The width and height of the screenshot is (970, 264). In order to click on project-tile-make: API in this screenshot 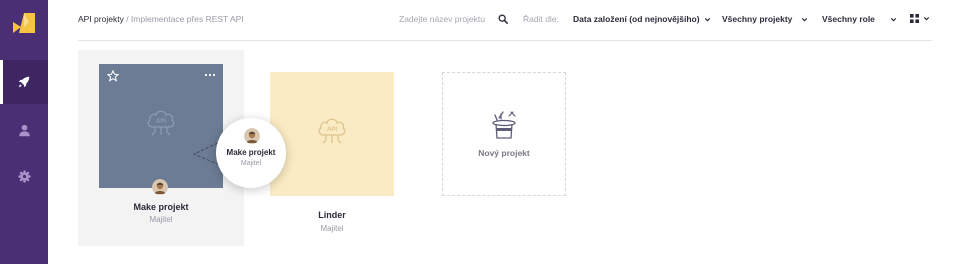, I will do `click(161, 126)`.